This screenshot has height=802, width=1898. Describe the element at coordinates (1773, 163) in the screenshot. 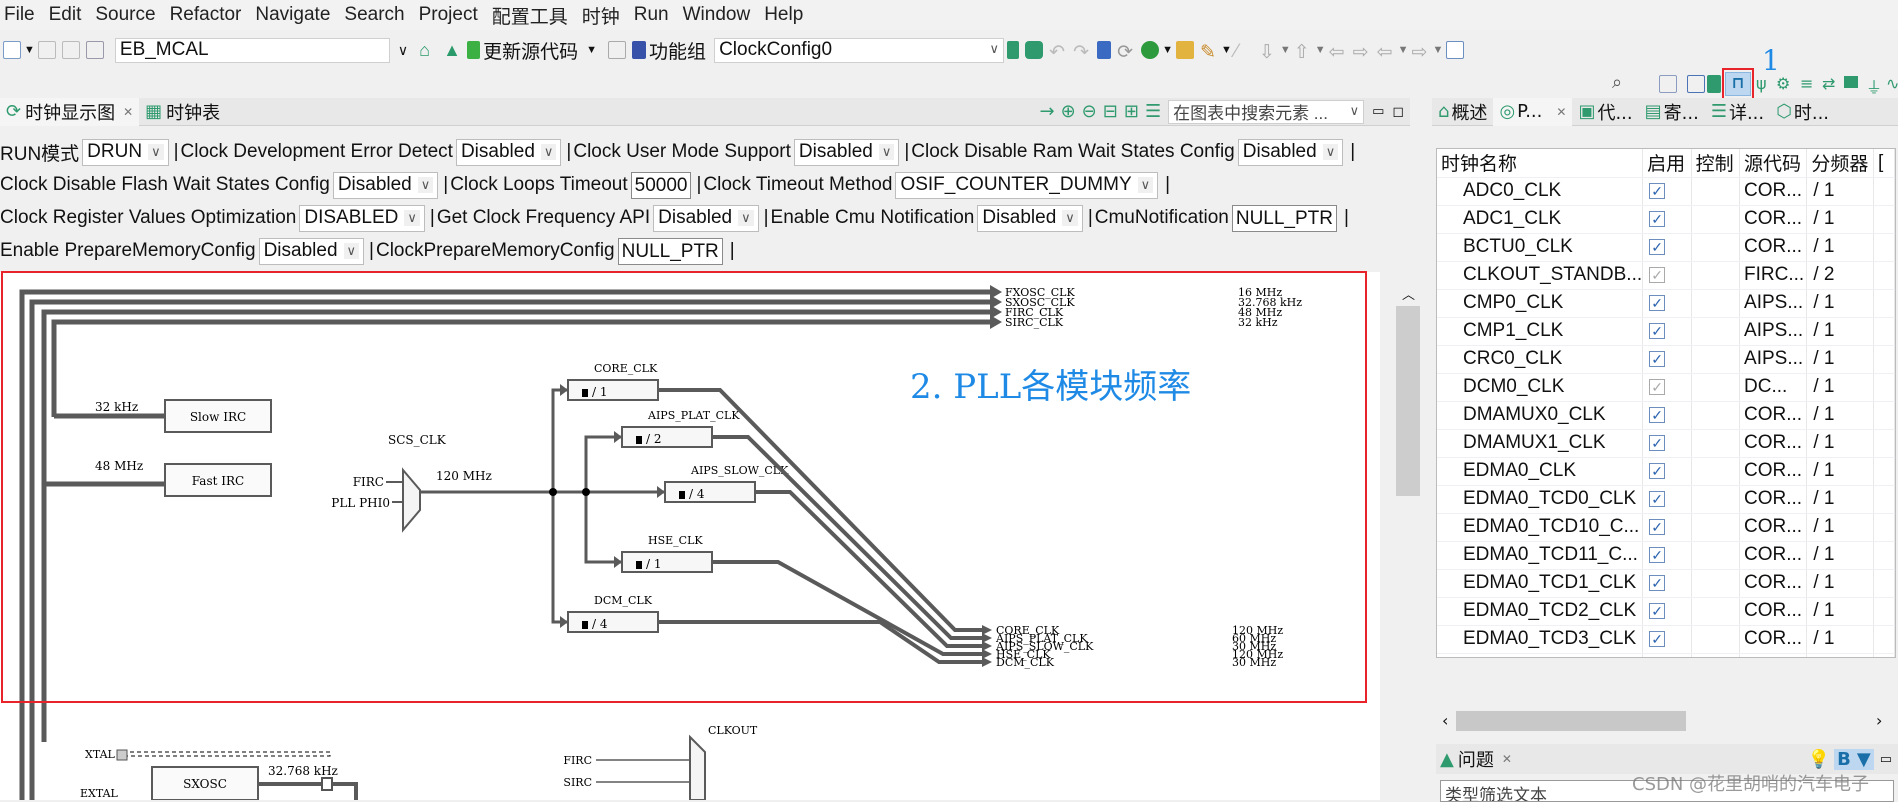

I see `column-header: 源代码` at that location.